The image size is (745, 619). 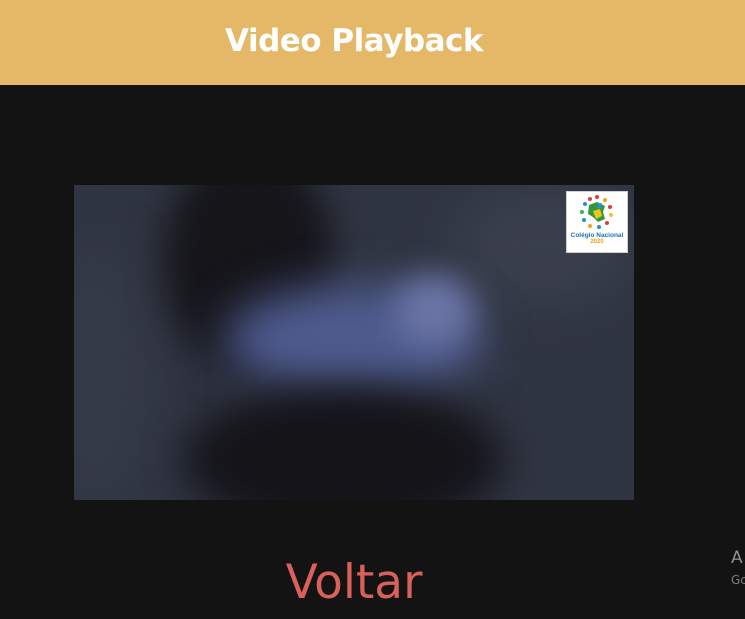 I want to click on school-logo-watermark: Colégio Nacional 2020, so click(x=597, y=222).